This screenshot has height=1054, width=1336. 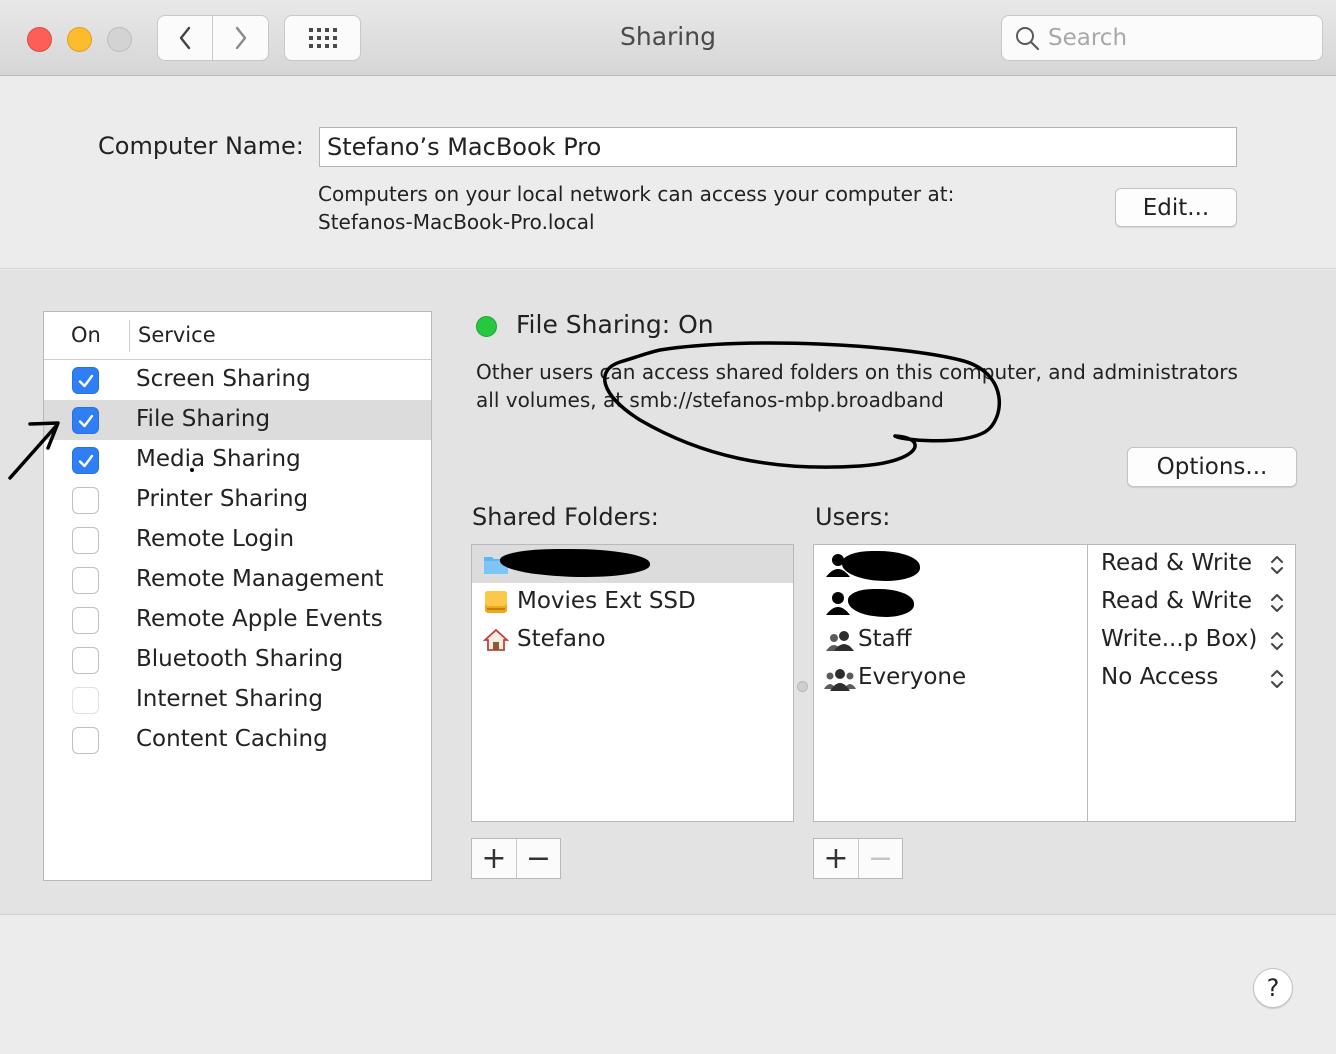 What do you see at coordinates (912, 677) in the screenshot?
I see `user-name: Everyone` at bounding box center [912, 677].